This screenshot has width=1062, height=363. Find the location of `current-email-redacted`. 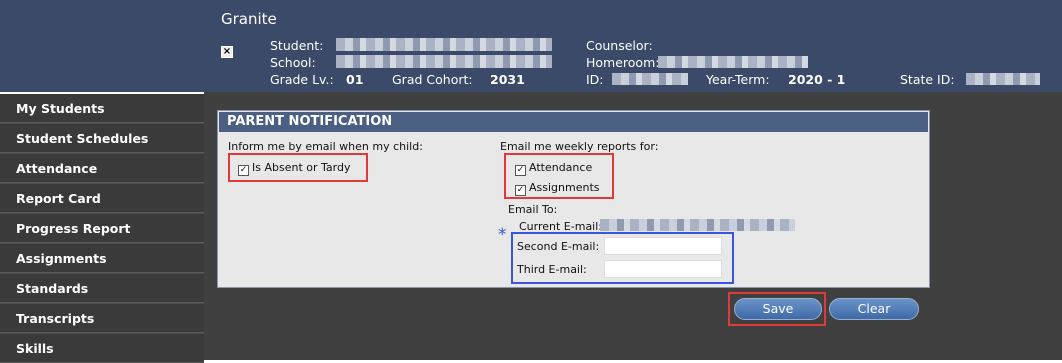

current-email-redacted is located at coordinates (697, 225).